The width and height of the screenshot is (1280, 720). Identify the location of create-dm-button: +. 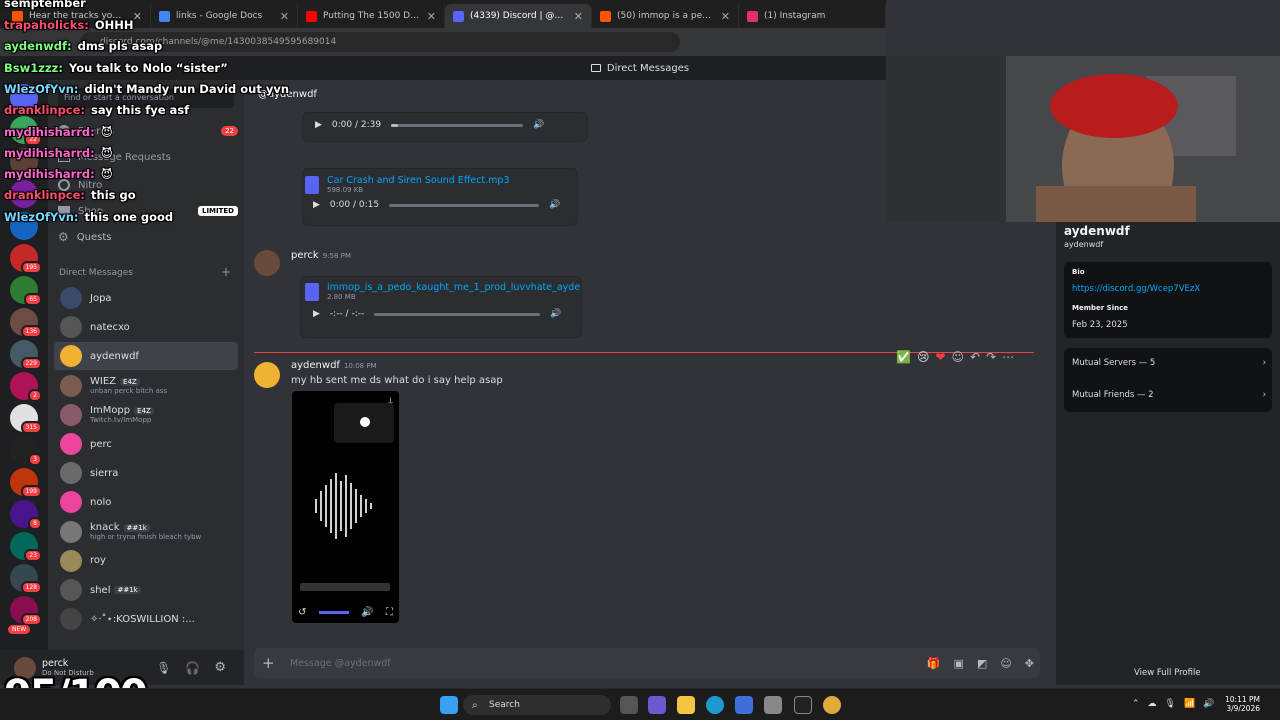
(226, 272).